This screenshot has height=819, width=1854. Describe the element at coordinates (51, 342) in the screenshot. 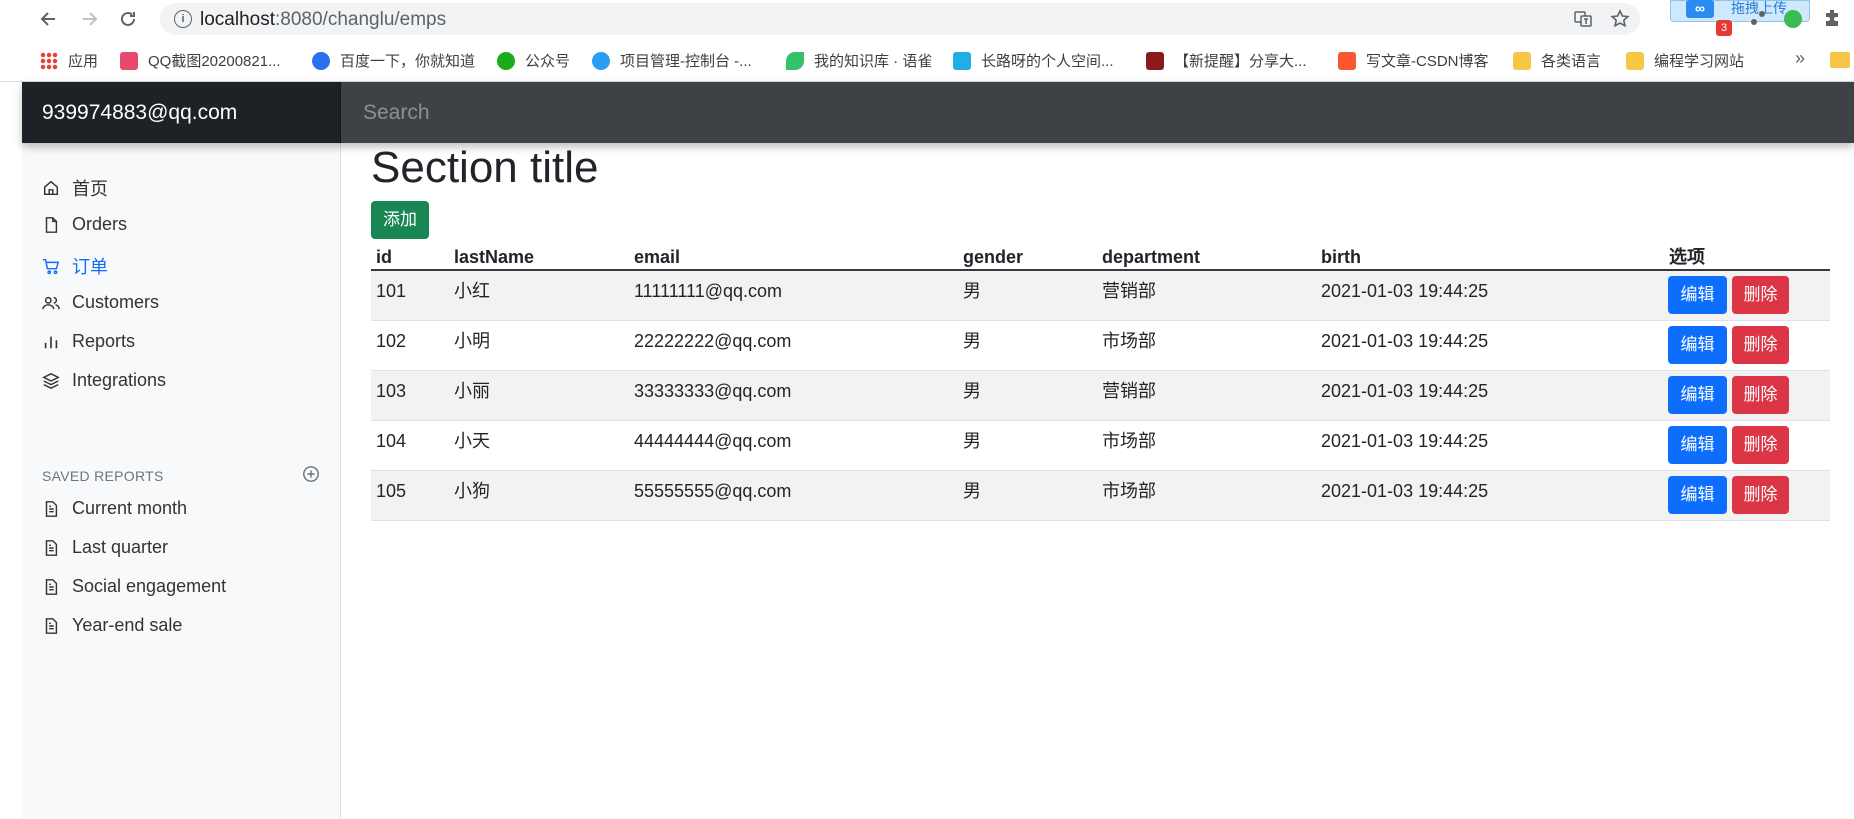

I see `bar-chart-icon` at that location.